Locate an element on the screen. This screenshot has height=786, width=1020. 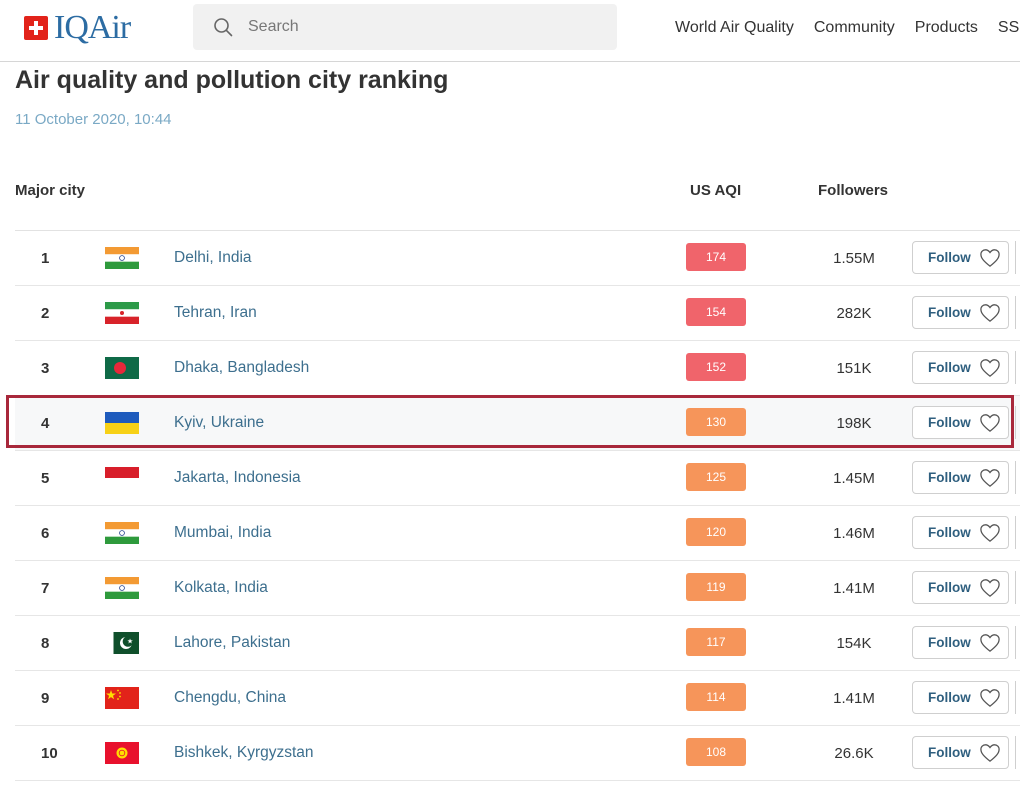
aqi-badge: 174 is located at coordinates (716, 257).